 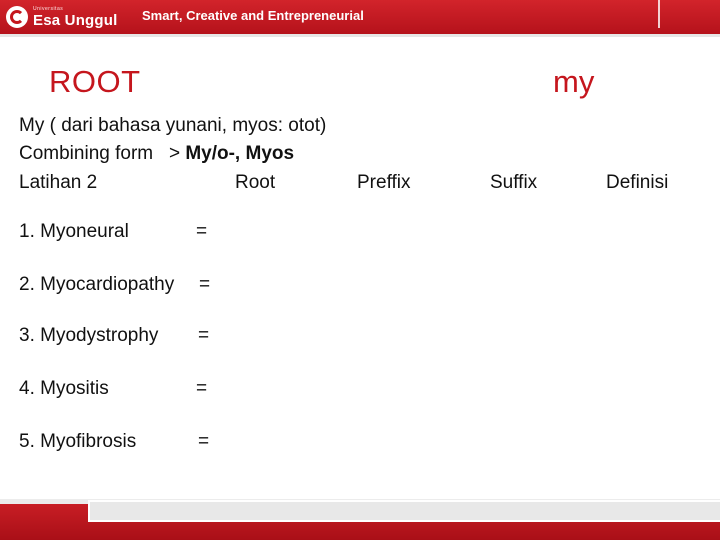 I want to click on header-divider, so click(x=659, y=14).